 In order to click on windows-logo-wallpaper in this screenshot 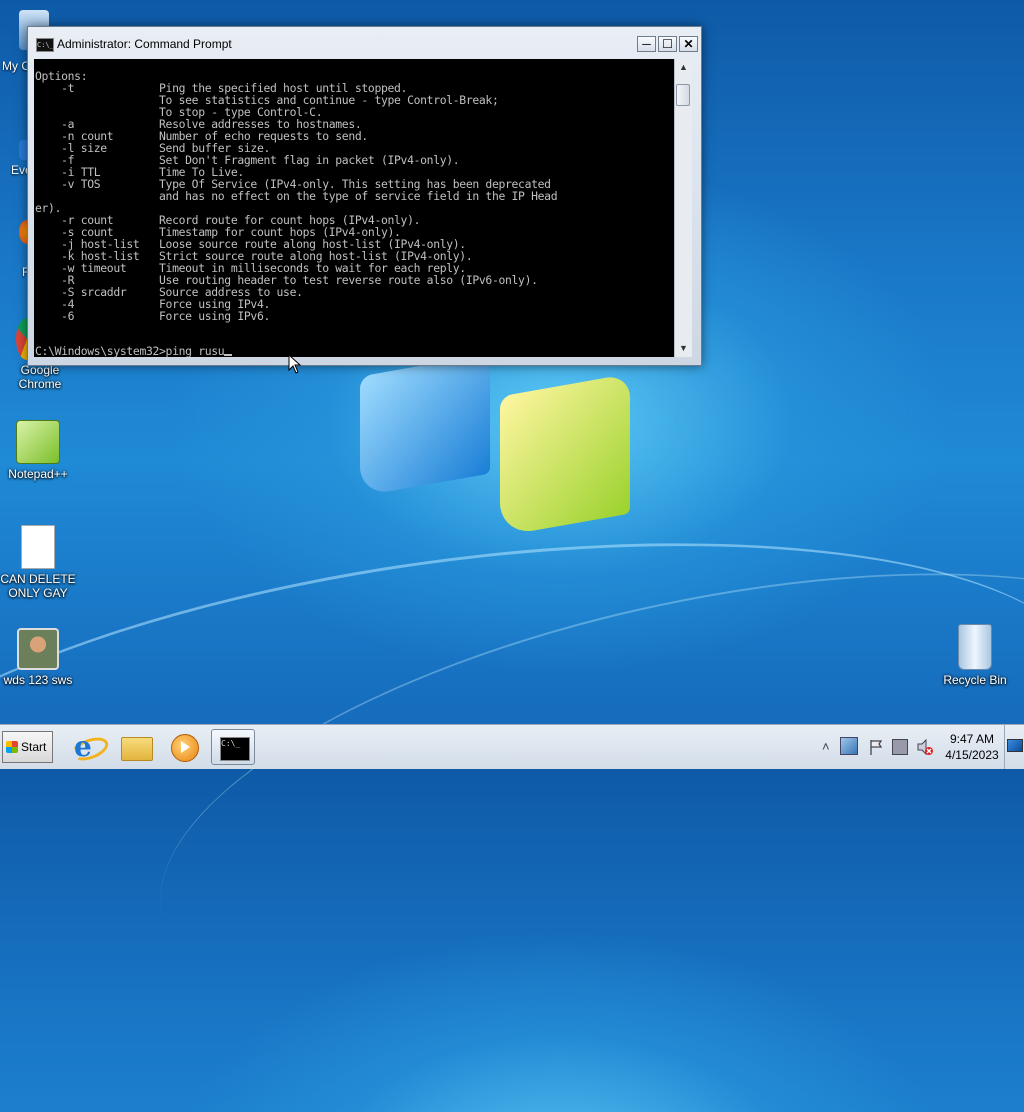, I will do `click(510, 445)`.